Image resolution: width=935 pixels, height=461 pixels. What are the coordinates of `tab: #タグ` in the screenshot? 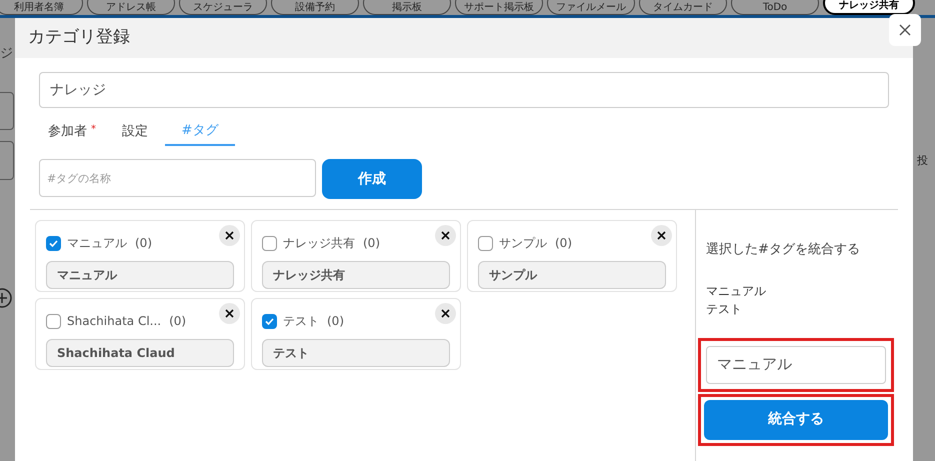 It's located at (200, 132).